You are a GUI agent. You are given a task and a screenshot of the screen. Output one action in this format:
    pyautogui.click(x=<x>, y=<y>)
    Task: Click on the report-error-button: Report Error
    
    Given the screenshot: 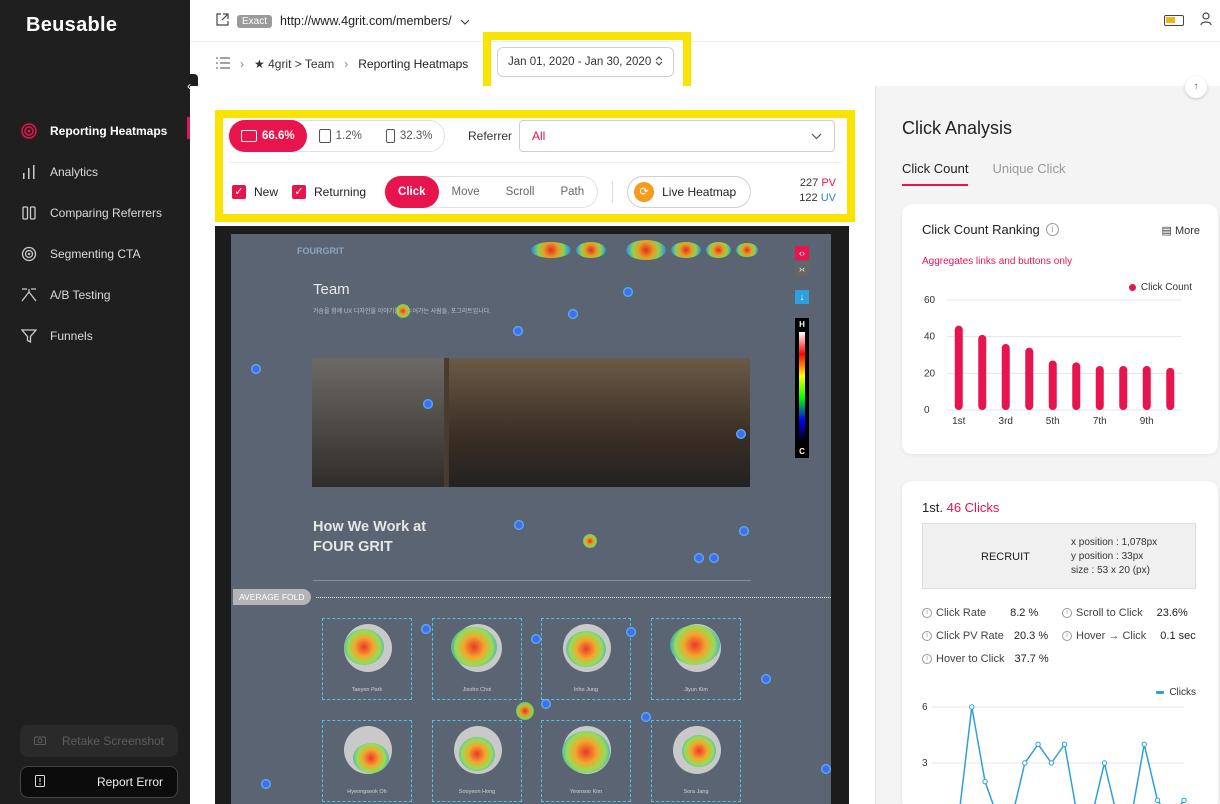 What is the action you would take?
    pyautogui.click(x=99, y=782)
    